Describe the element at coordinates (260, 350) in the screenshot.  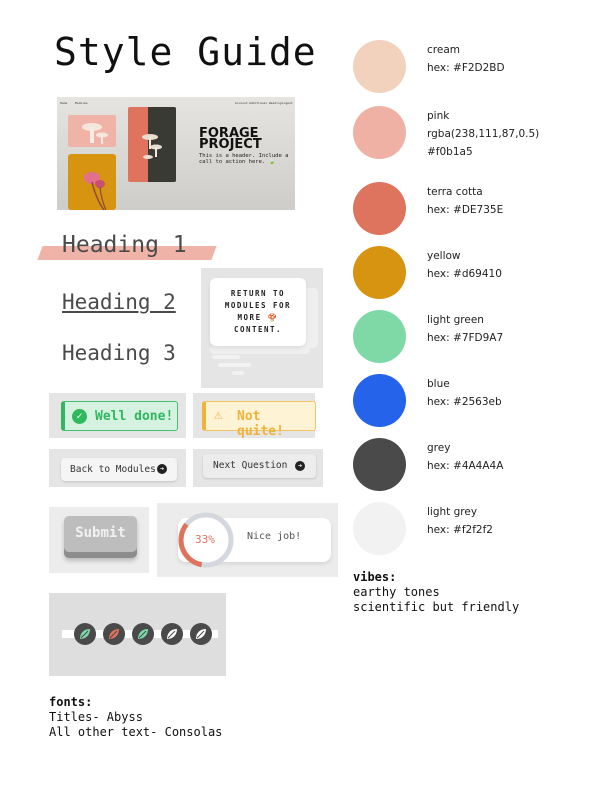
I see `ghost-card-bottom` at that location.